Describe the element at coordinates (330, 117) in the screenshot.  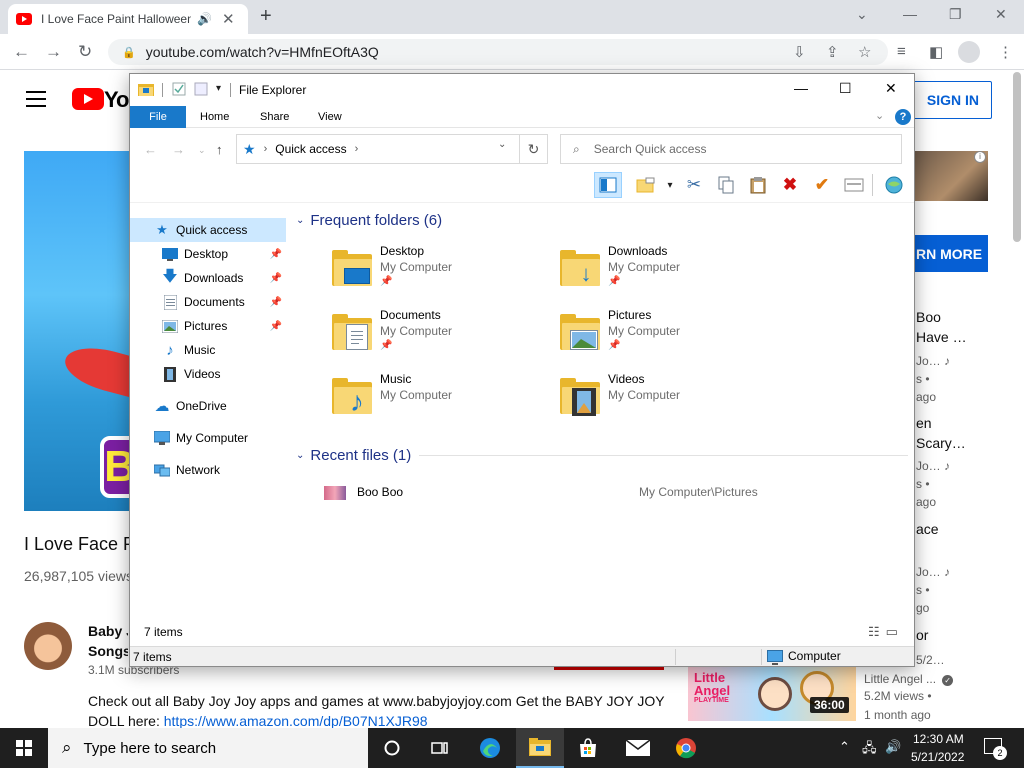
I see `tab-view: View` at that location.